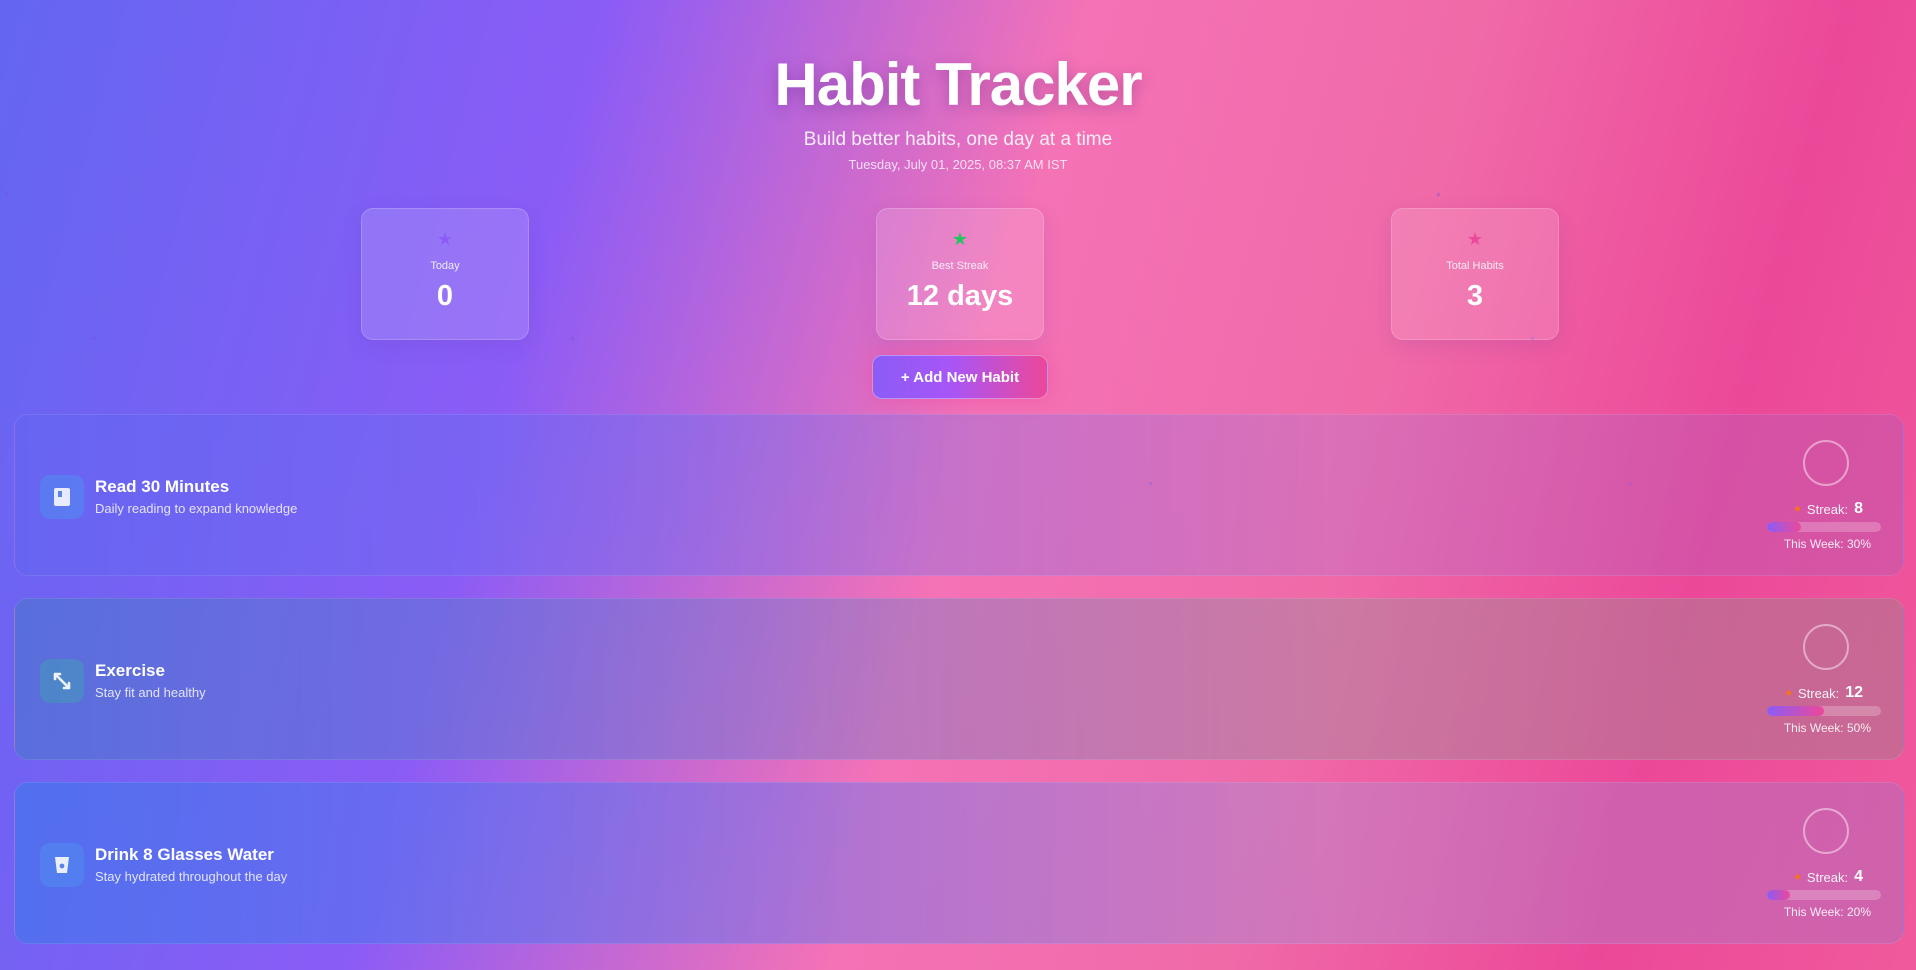  I want to click on current-datetime: Tuesday, July 01, 2025, 08:37 AM IST, so click(958, 164).